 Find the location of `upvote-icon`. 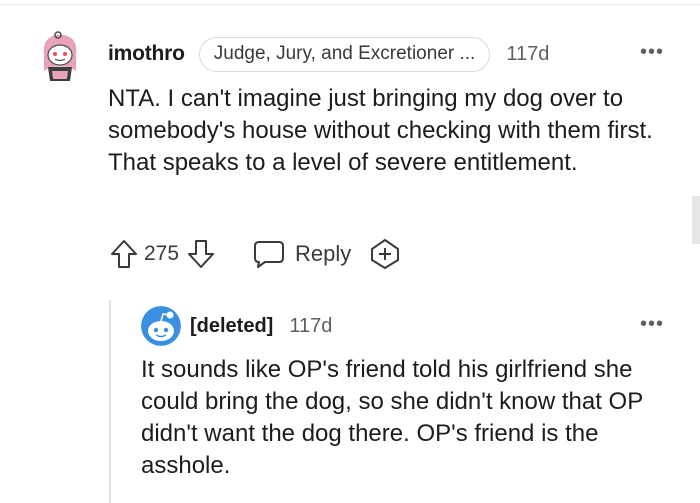

upvote-icon is located at coordinates (124, 254).